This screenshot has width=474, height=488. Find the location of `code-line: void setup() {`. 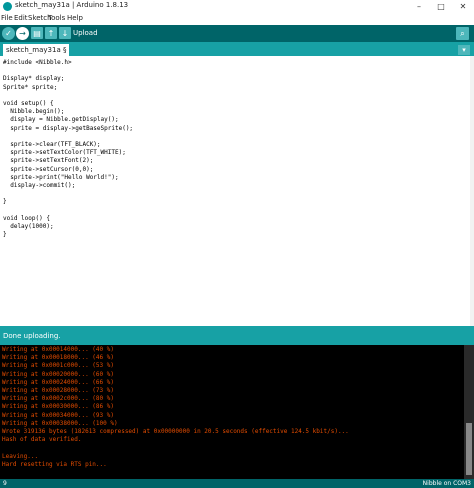

code-line: void setup() { is located at coordinates (28, 103).